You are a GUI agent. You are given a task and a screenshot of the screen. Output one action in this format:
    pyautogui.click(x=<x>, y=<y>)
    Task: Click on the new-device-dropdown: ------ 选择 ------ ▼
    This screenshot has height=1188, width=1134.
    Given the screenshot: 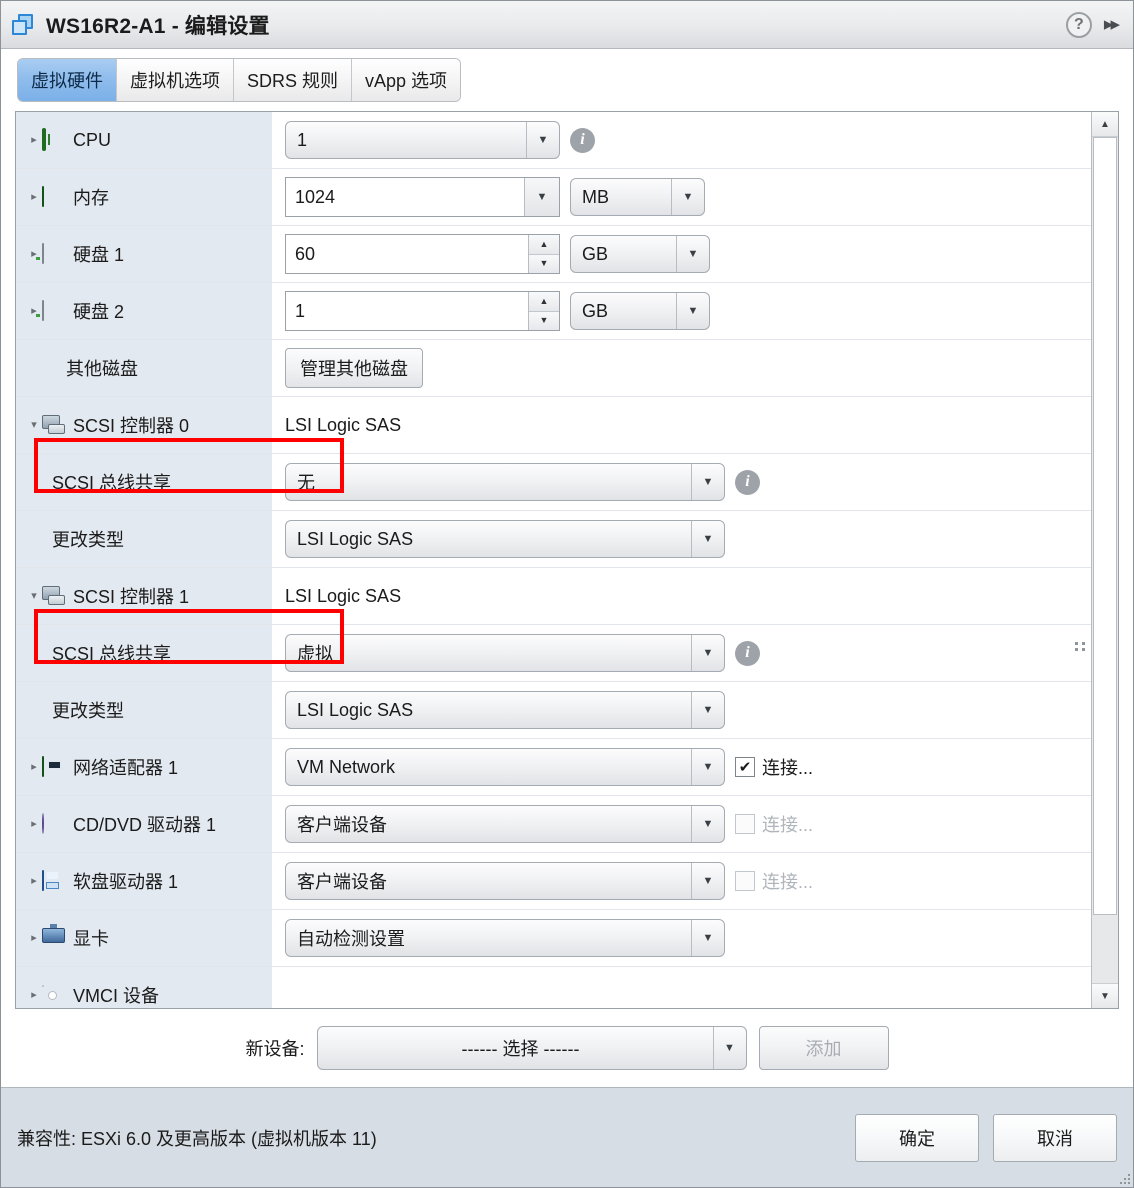 What is the action you would take?
    pyautogui.click(x=531, y=1048)
    